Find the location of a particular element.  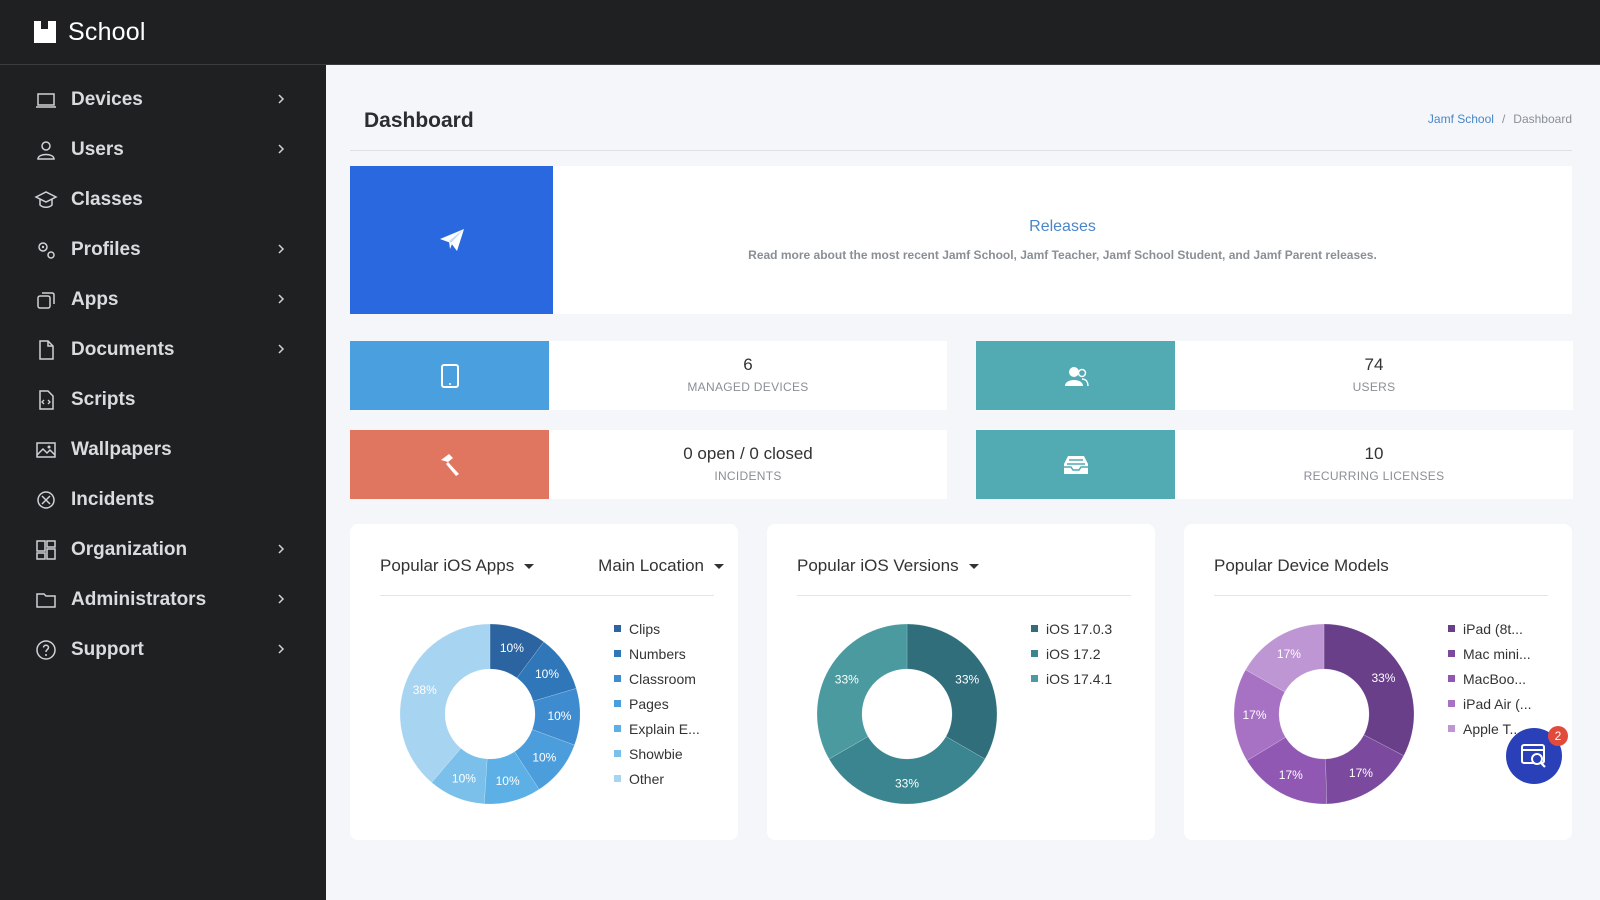

sidebar-item-wallpapers: Wallpapers is located at coordinates (163, 450).